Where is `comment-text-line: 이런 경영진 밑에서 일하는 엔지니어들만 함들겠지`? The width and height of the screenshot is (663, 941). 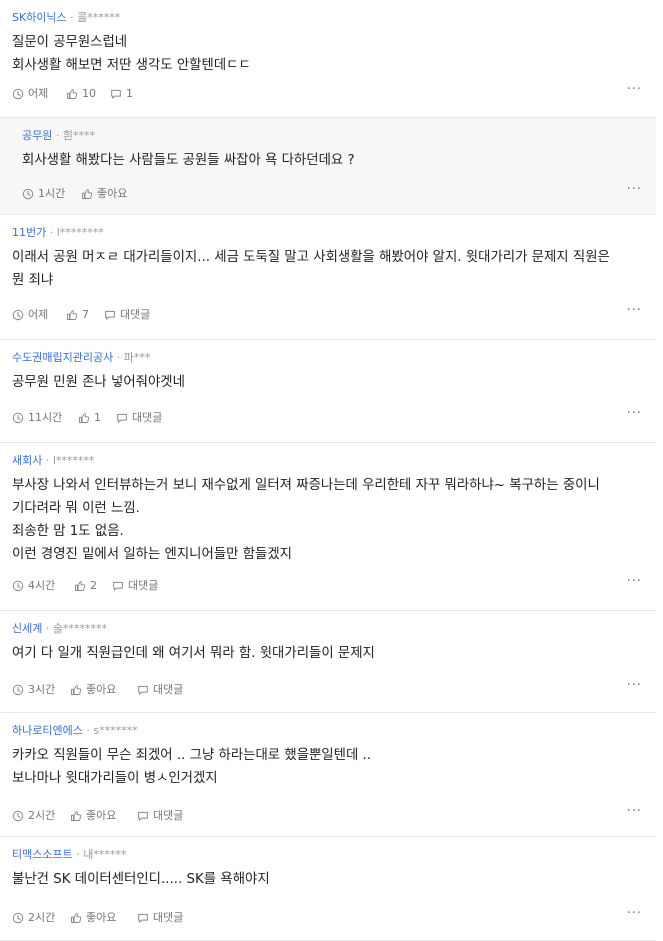
comment-text-line: 이런 경영진 밑에서 일하는 엔지니어들만 함들겠지 is located at coordinates (152, 554).